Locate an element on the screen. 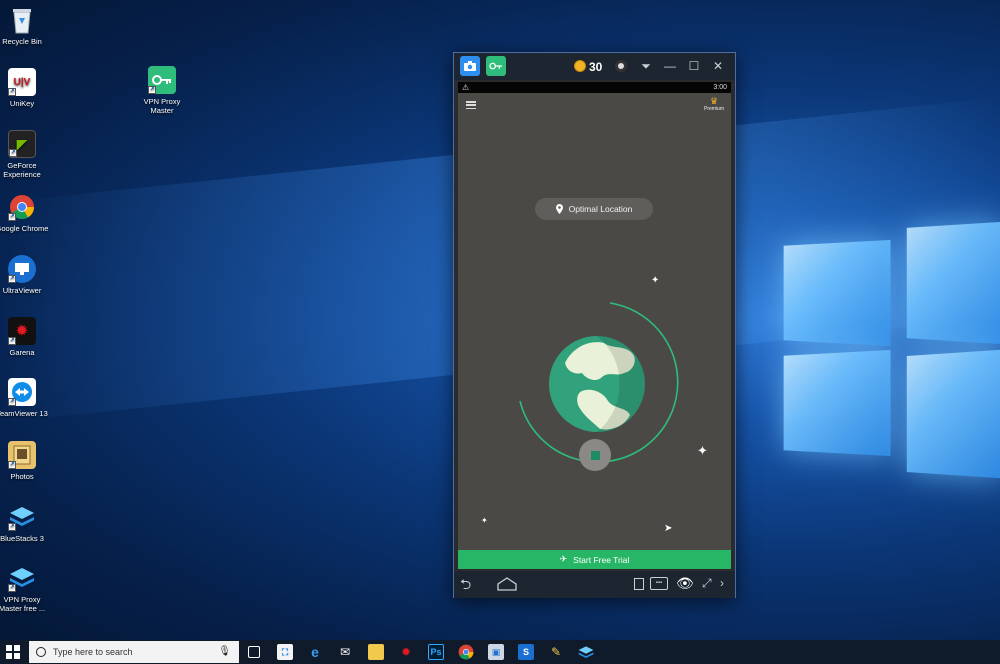 This screenshot has height=664, width=1000. edge-icon: e is located at coordinates (315, 652).